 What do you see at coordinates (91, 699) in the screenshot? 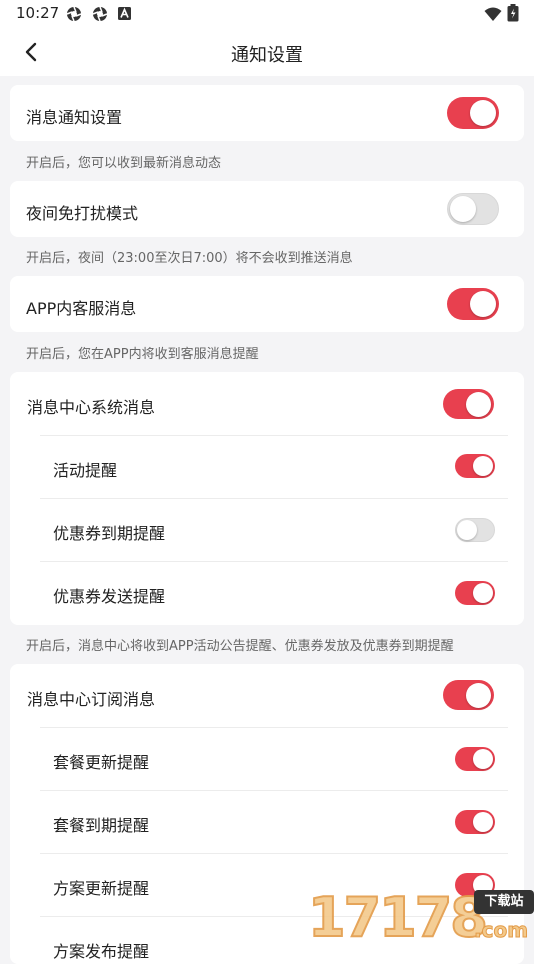
I see `setting-label: 消息中心订阅消息` at bounding box center [91, 699].